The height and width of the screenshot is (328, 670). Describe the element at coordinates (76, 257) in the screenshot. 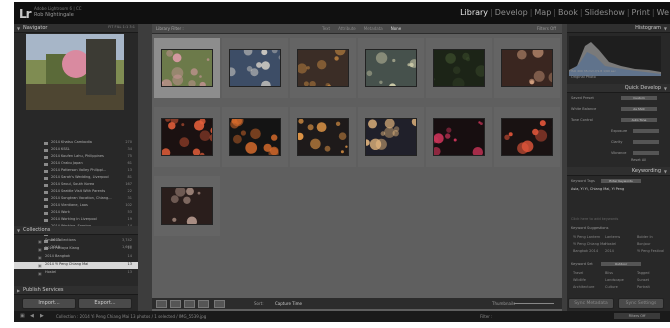

I see `collection-row: ▣ 2014 Bangkok 14` at that location.